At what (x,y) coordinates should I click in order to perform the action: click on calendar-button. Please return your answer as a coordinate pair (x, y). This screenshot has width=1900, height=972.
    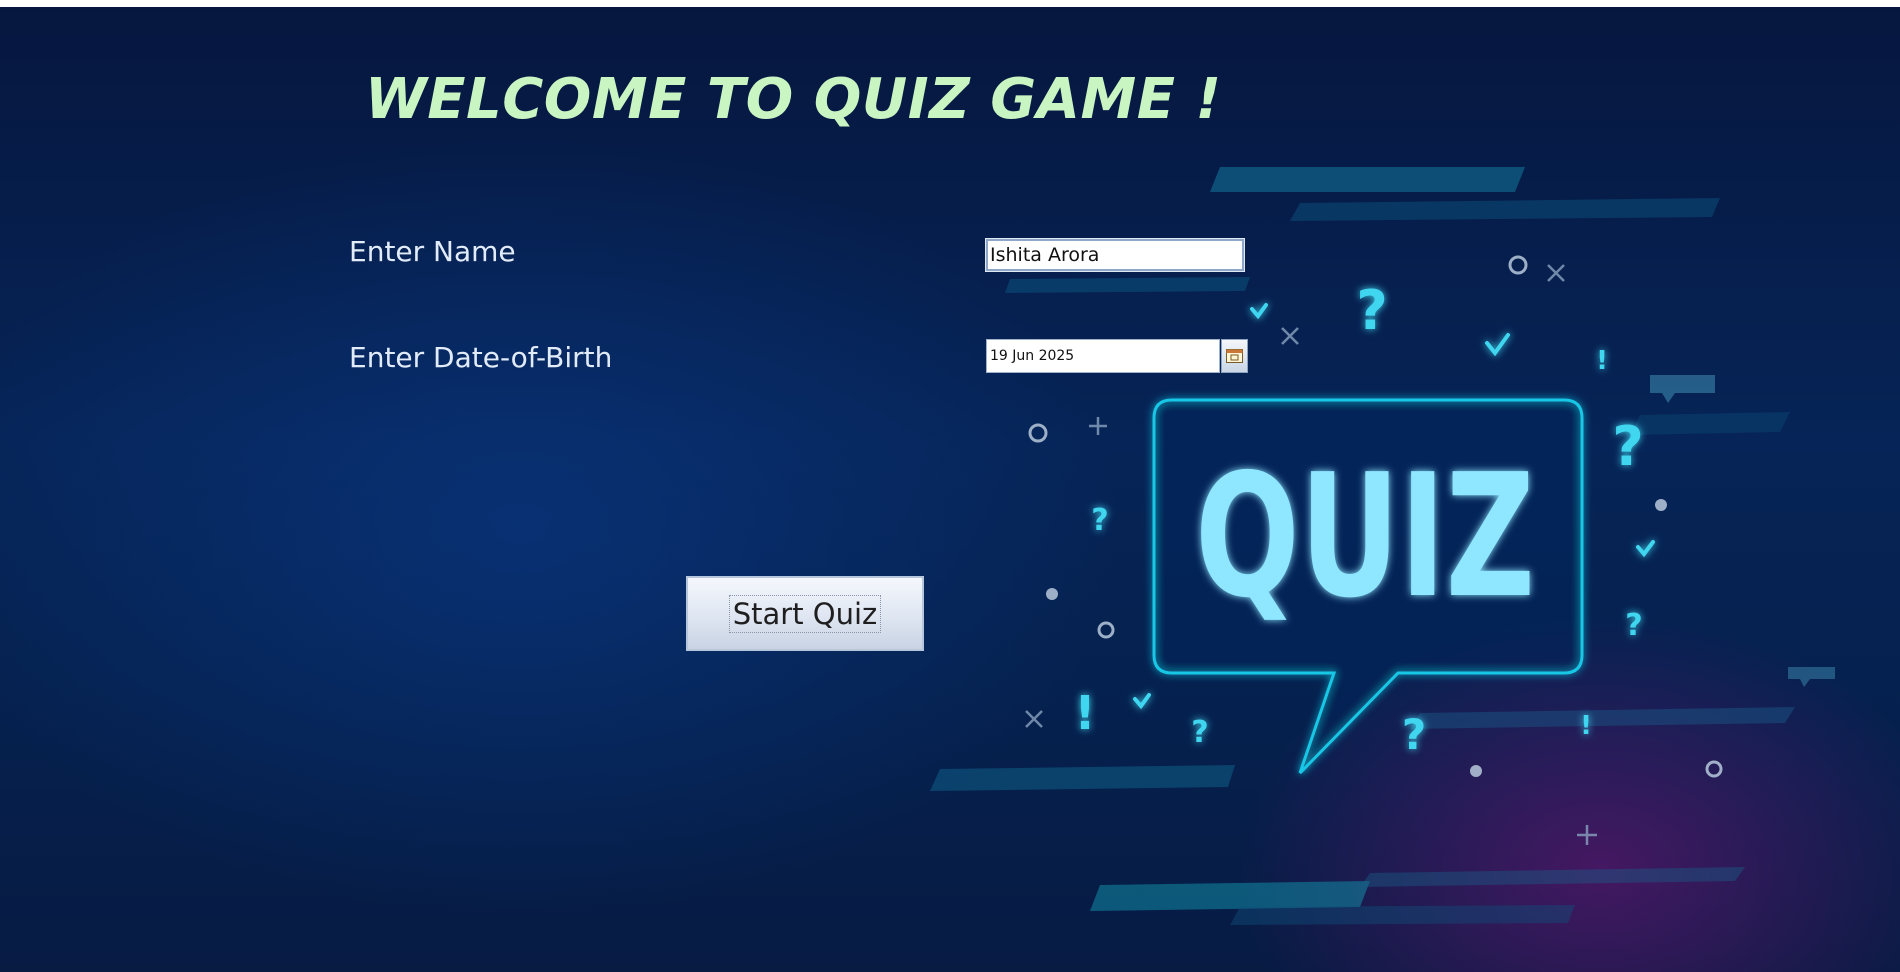
    Looking at the image, I should click on (1234, 356).